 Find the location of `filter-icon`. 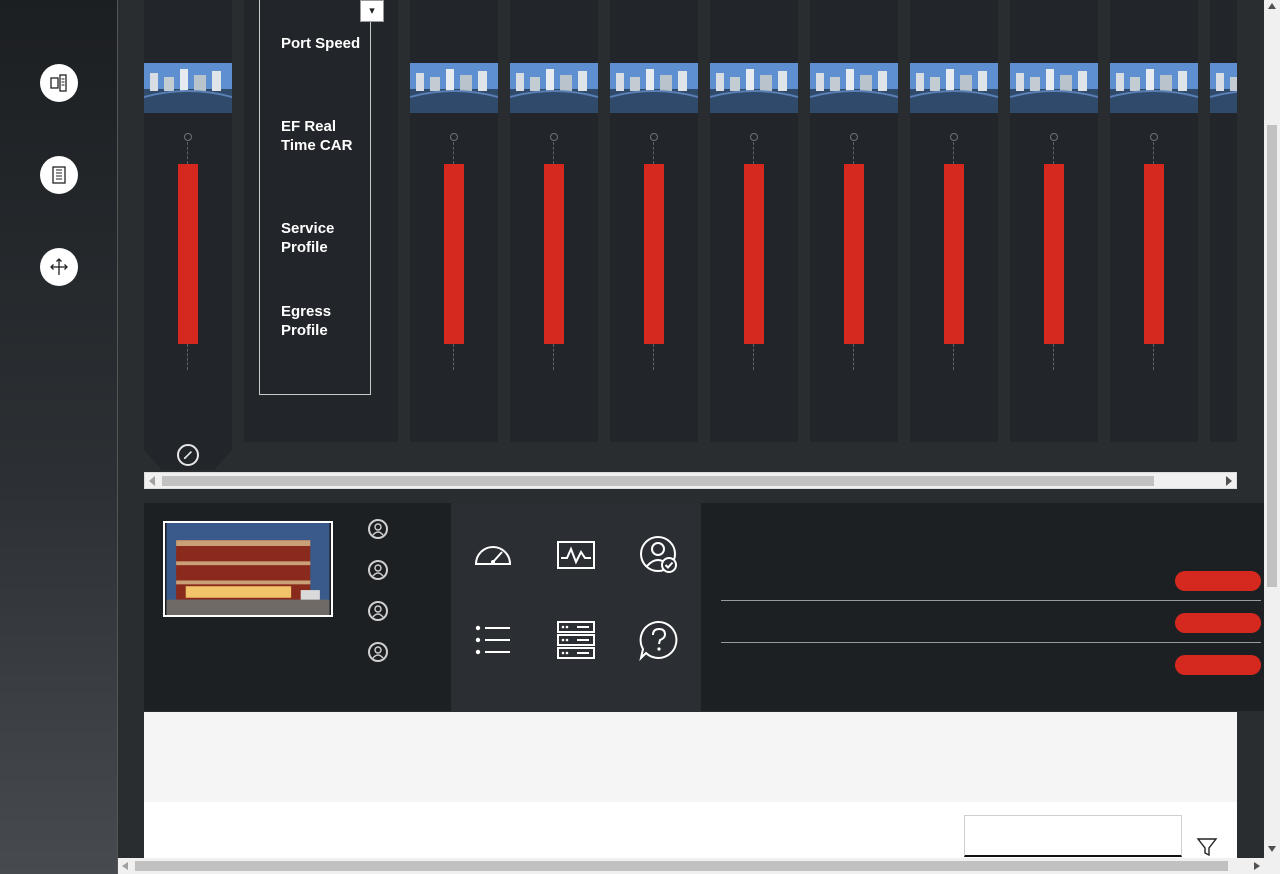

filter-icon is located at coordinates (1207, 847).